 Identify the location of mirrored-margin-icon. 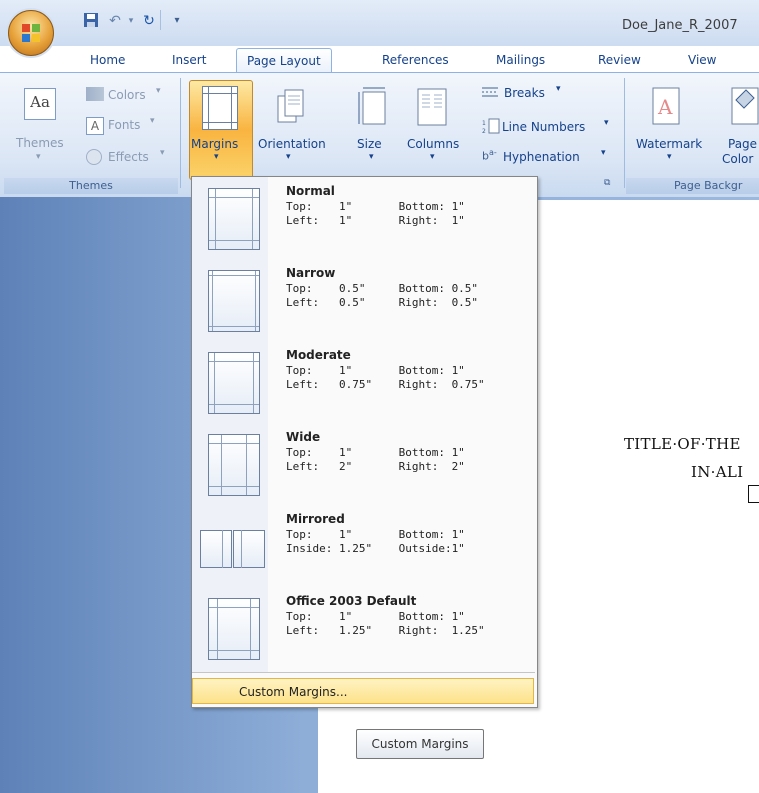
(232, 549).